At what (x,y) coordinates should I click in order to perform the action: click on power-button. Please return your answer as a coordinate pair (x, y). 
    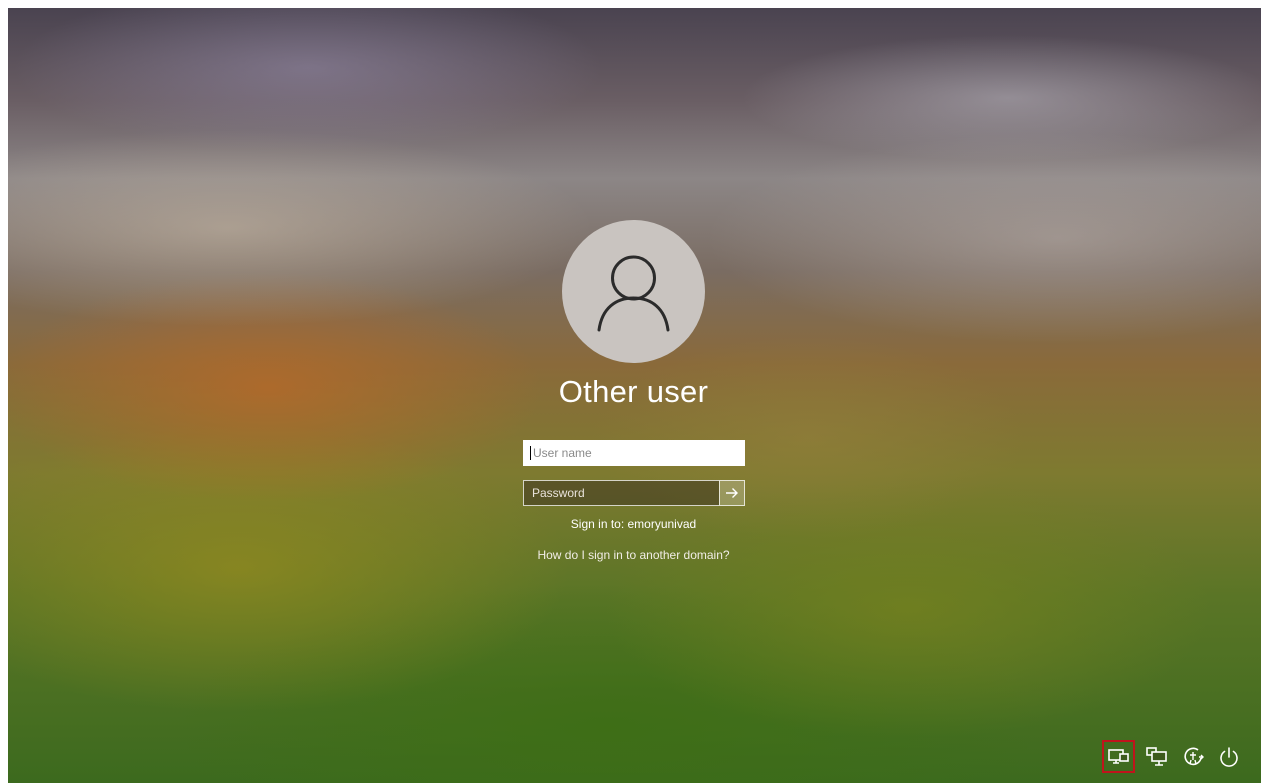
    Looking at the image, I should click on (1228, 756).